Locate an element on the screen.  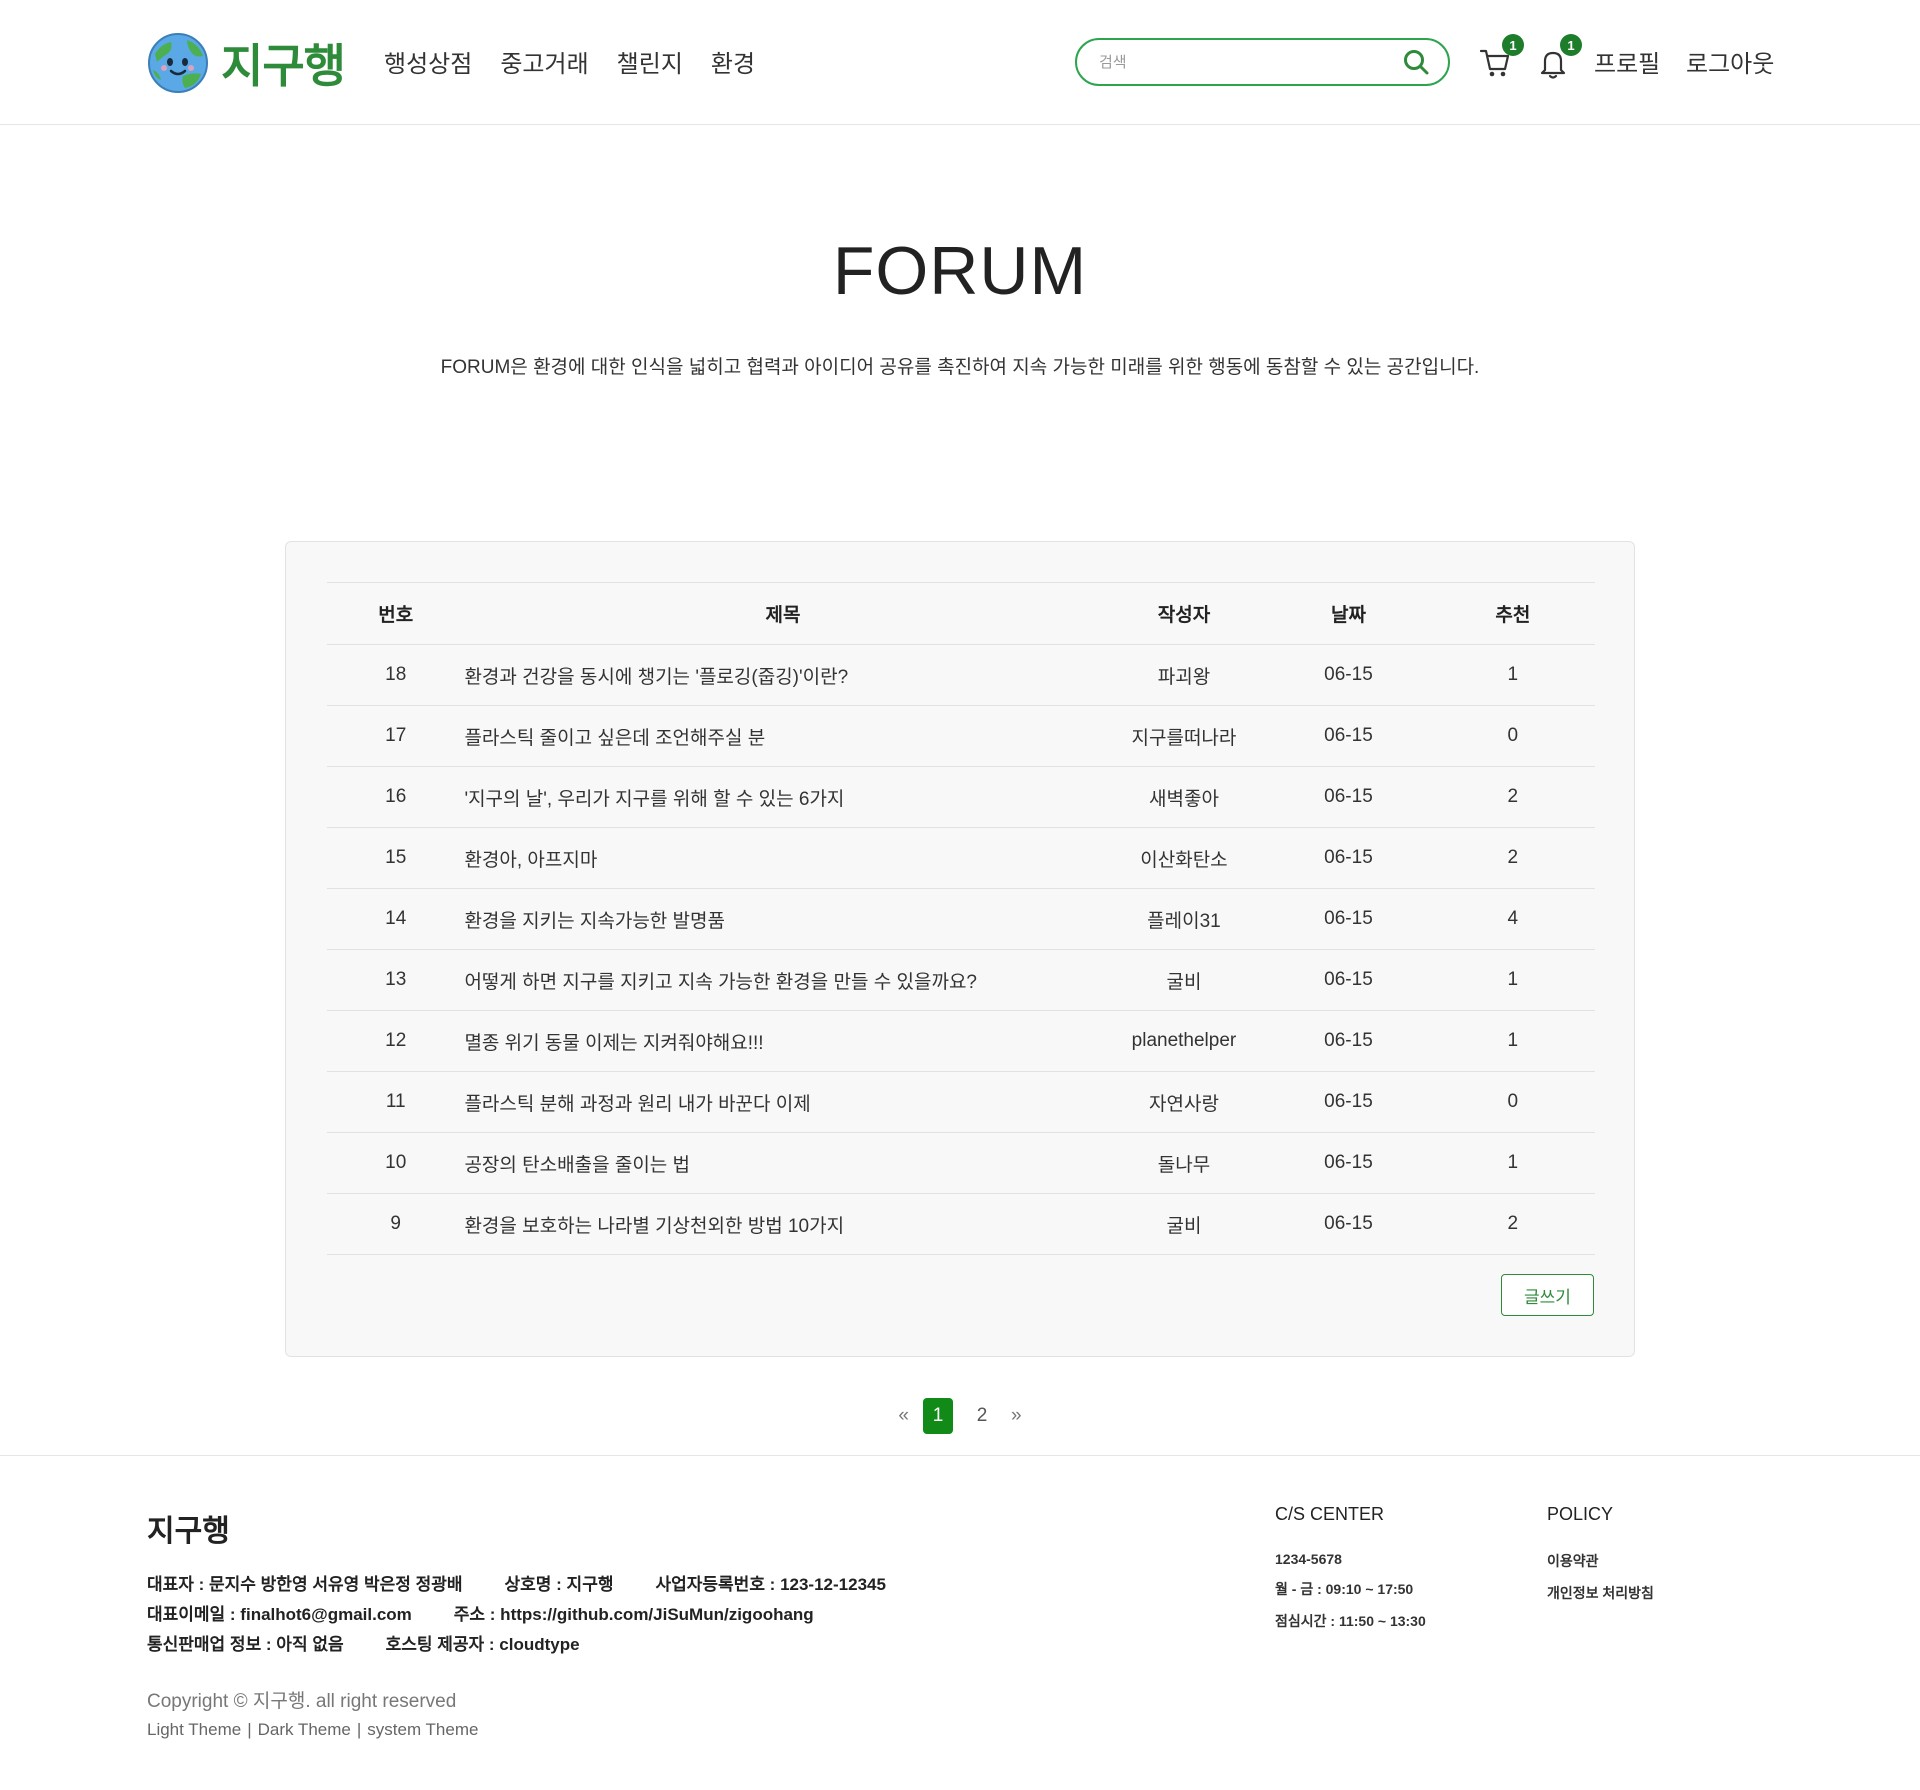
row-num: 9 is located at coordinates (396, 1224).